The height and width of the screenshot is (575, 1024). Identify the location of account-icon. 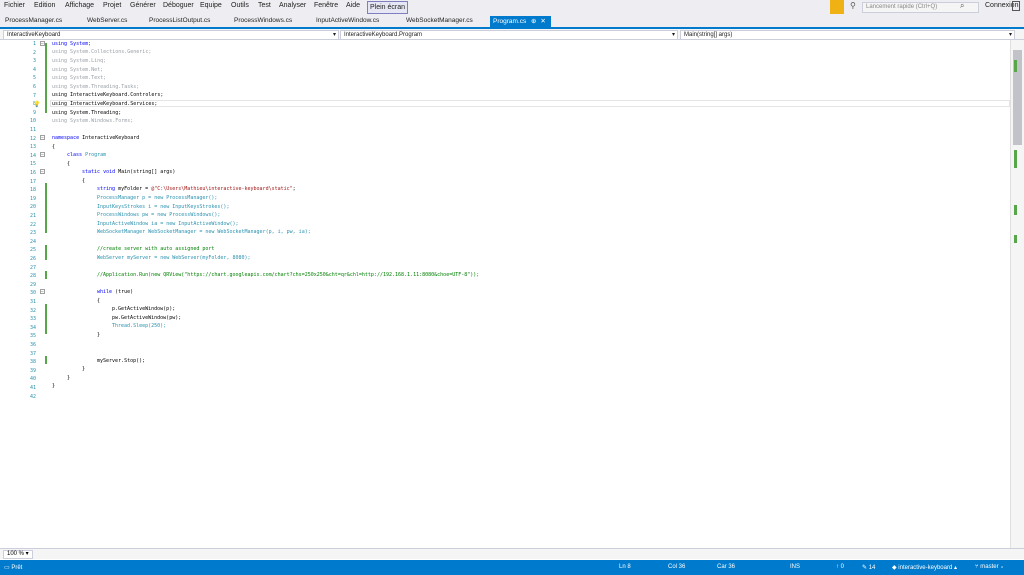
(1016, 6).